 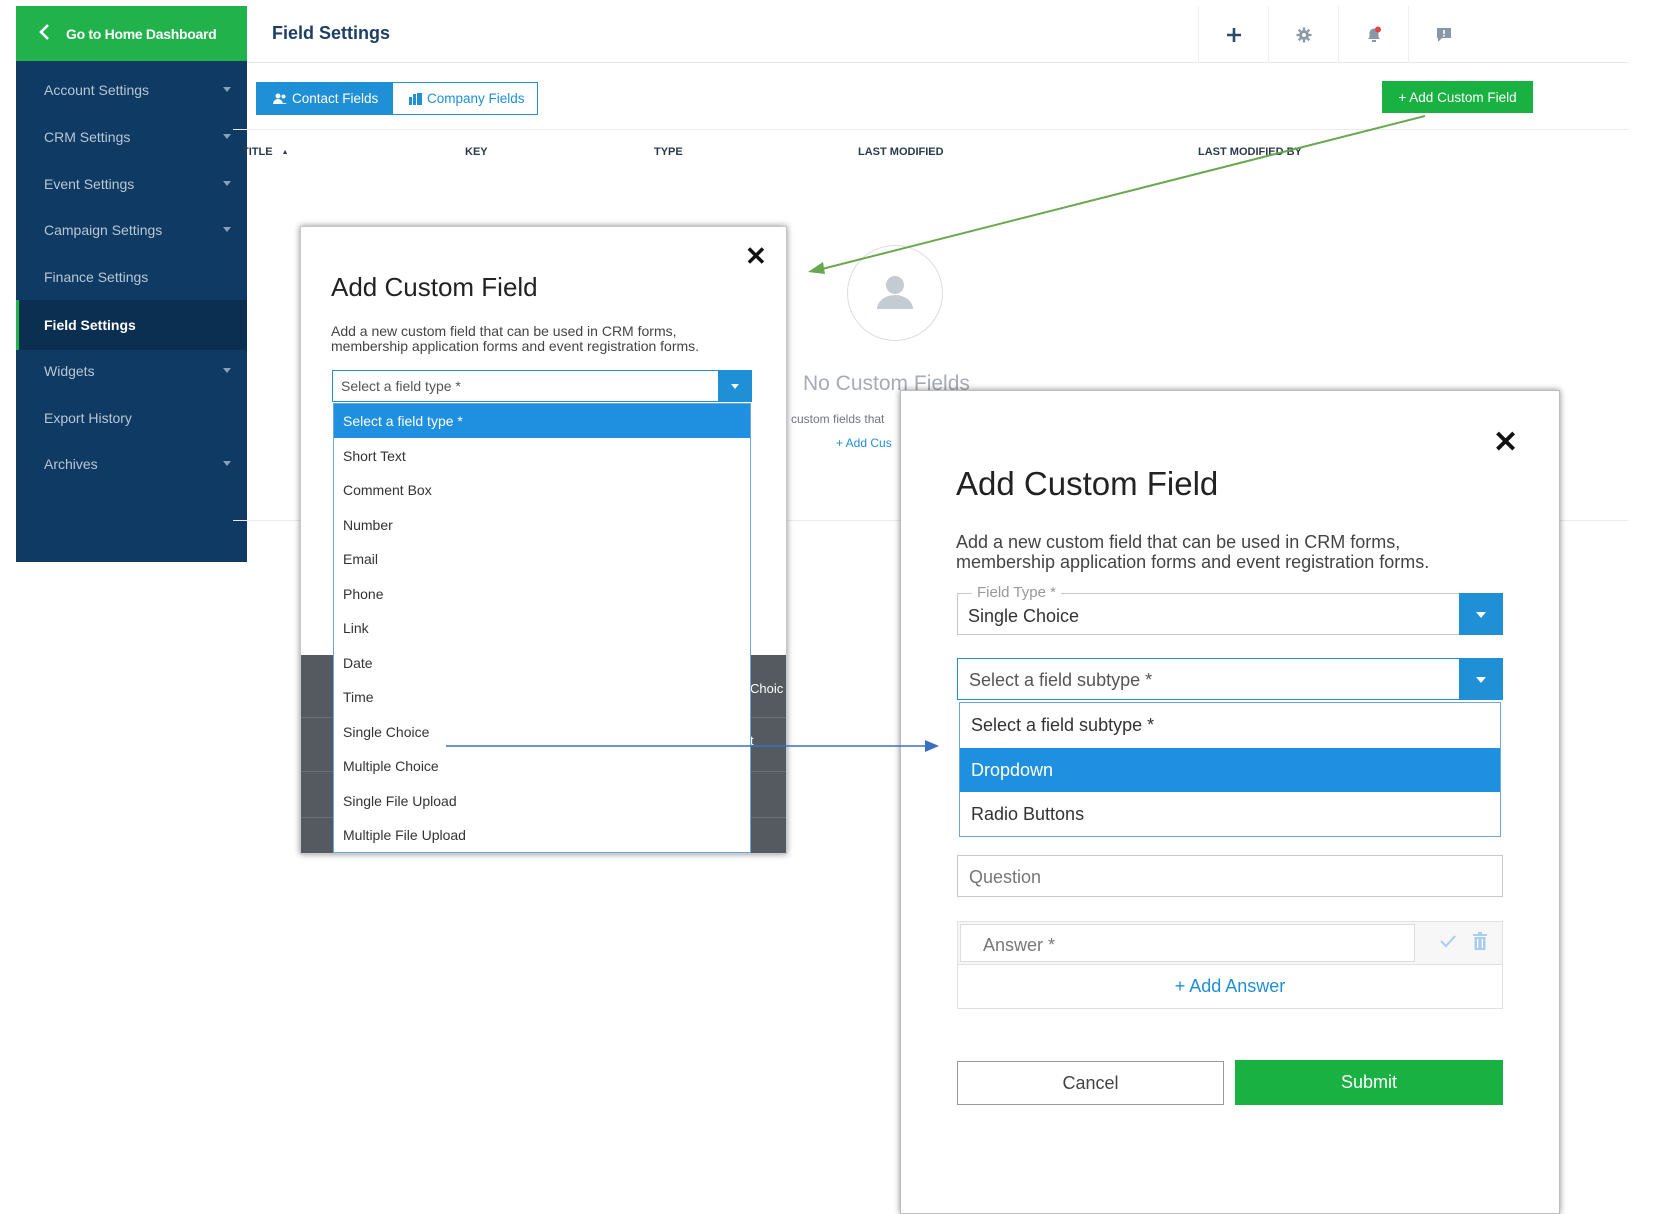 I want to click on option-date: Date, so click(x=542, y=663).